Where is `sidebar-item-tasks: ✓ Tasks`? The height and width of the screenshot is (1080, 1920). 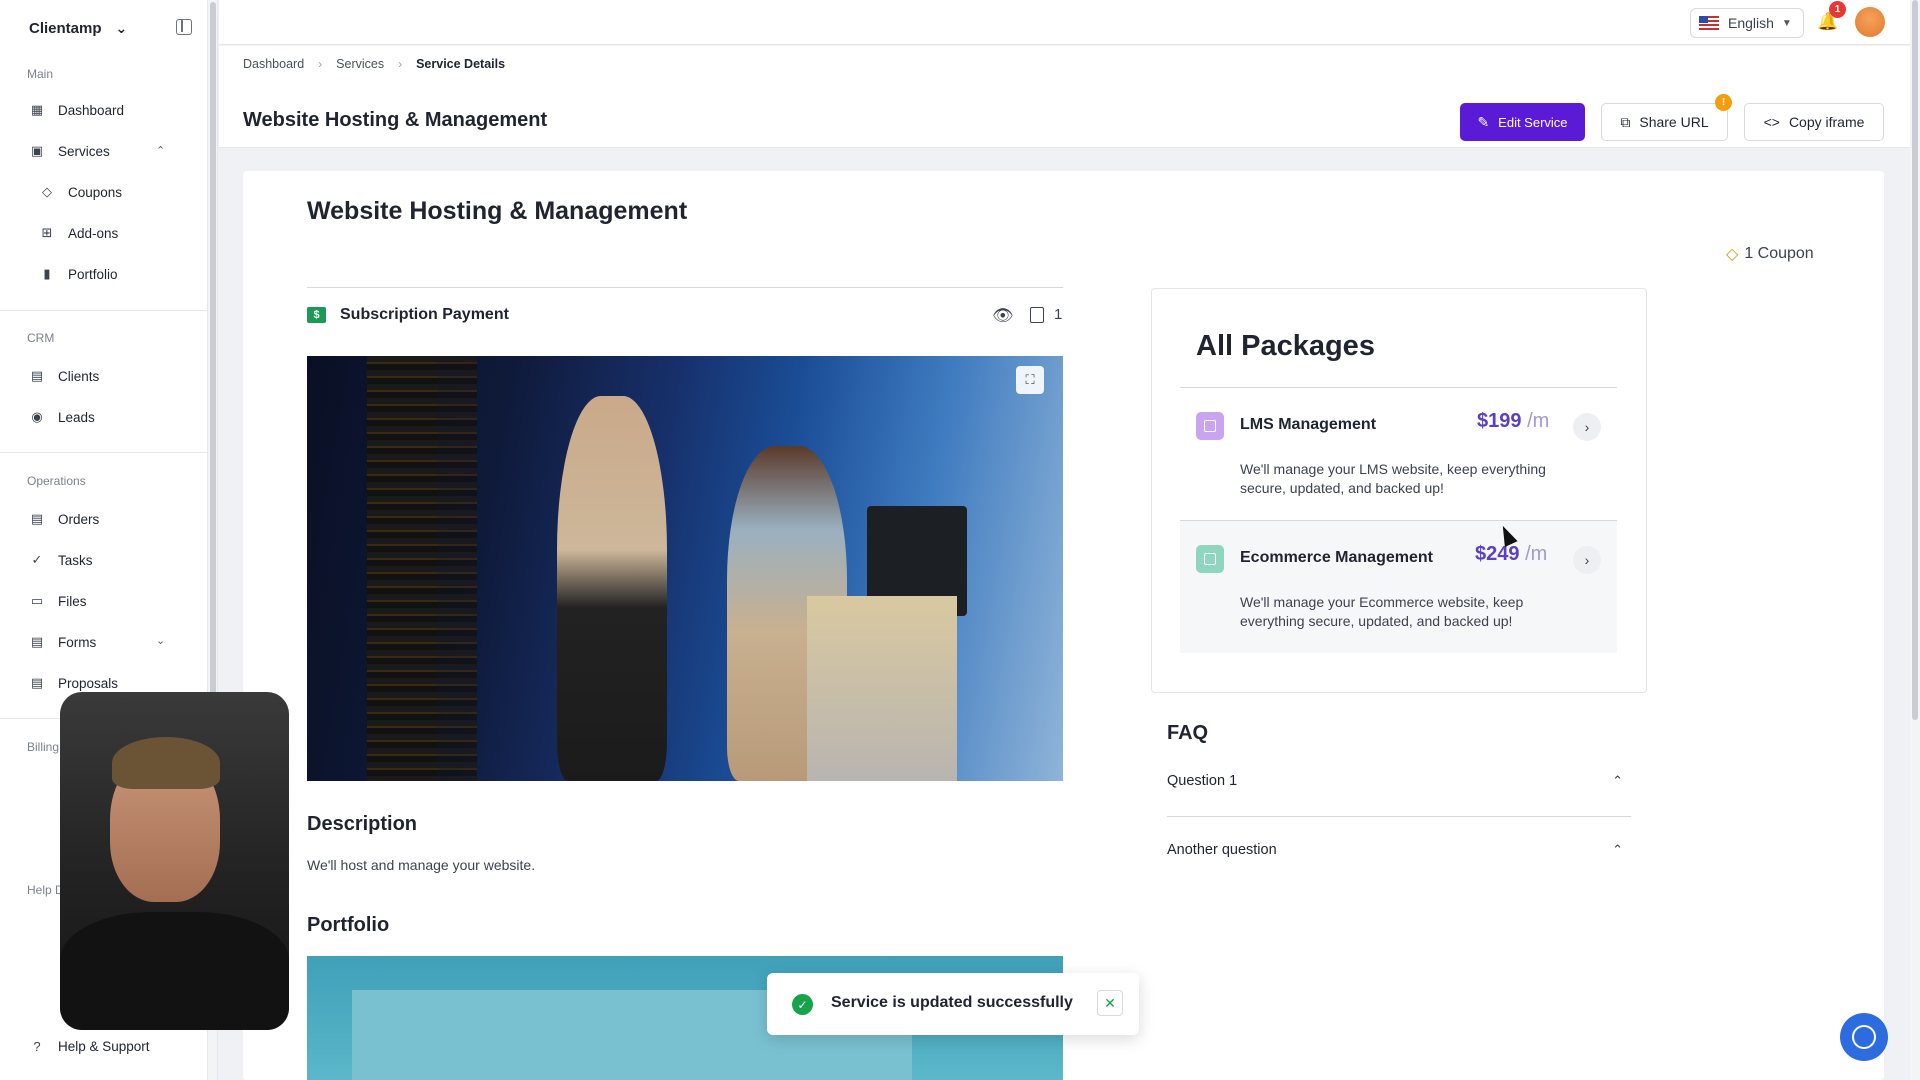 sidebar-item-tasks: ✓ Tasks is located at coordinates (61, 560).